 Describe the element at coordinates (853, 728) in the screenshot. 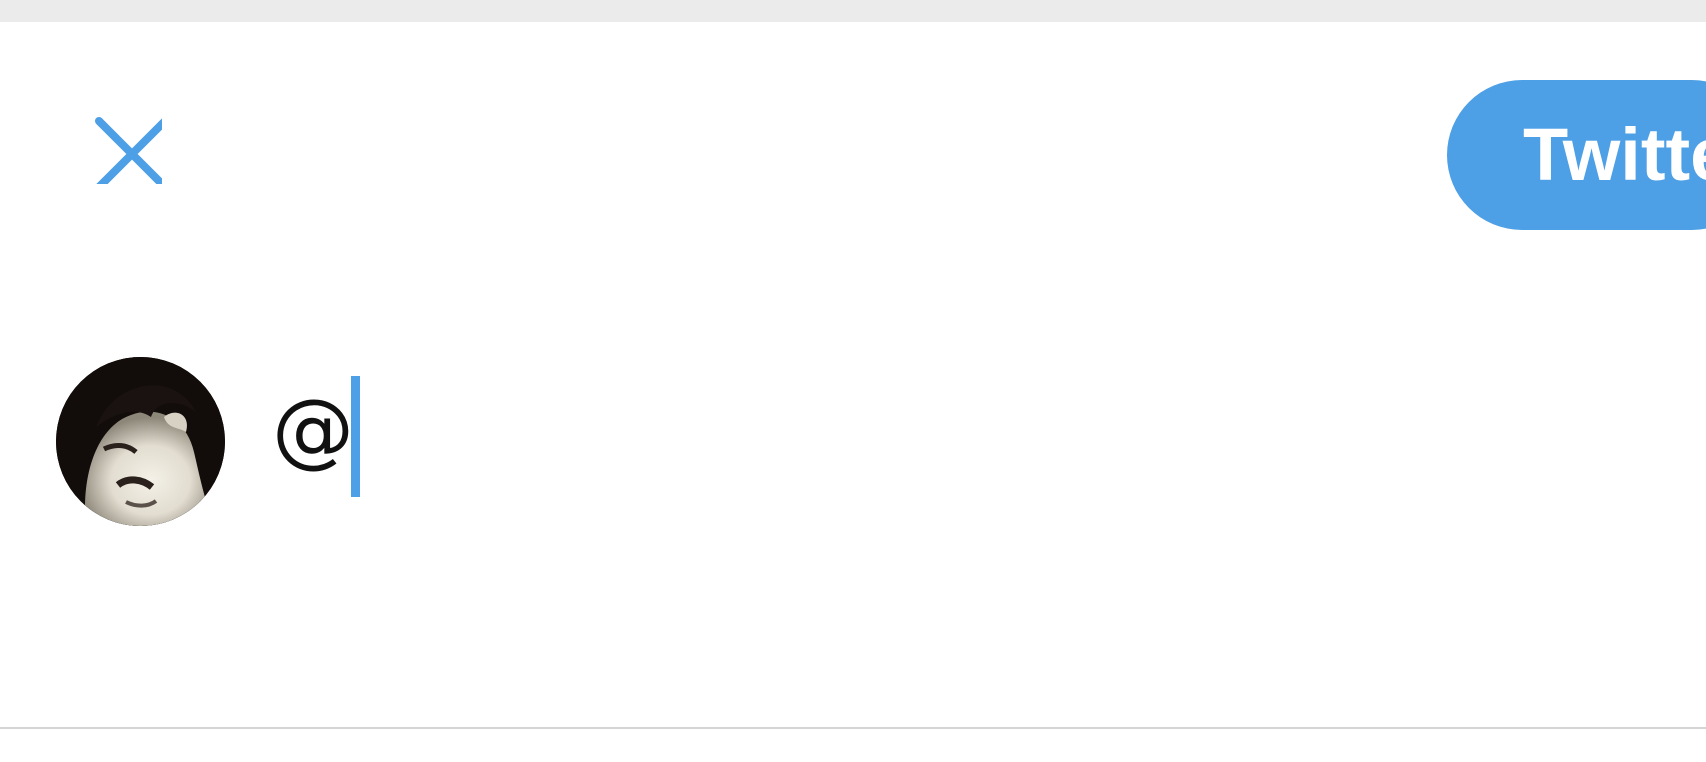

I see `divider` at that location.